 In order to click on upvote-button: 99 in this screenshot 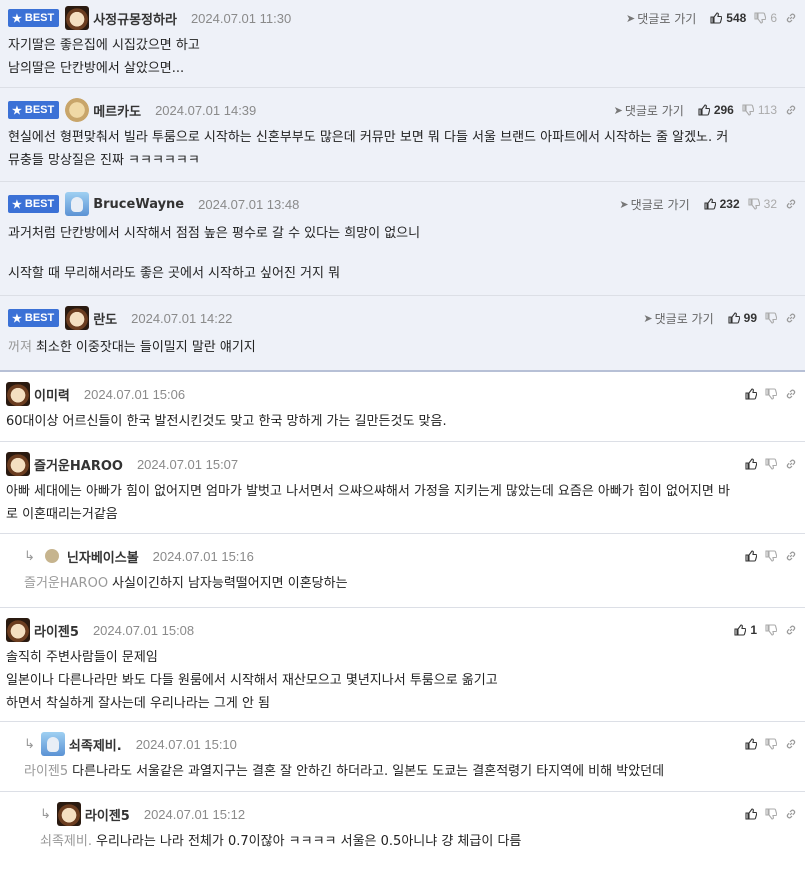, I will do `click(742, 318)`.